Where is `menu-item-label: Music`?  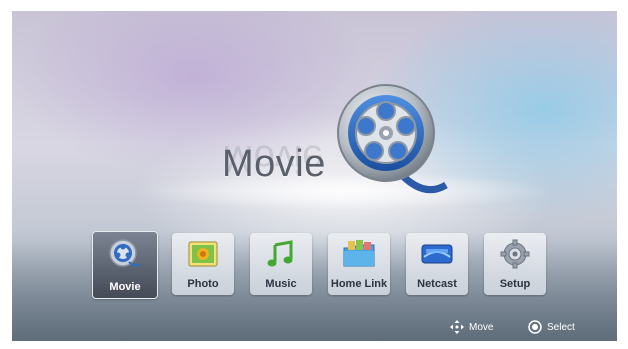
menu-item-label: Music is located at coordinates (281, 284).